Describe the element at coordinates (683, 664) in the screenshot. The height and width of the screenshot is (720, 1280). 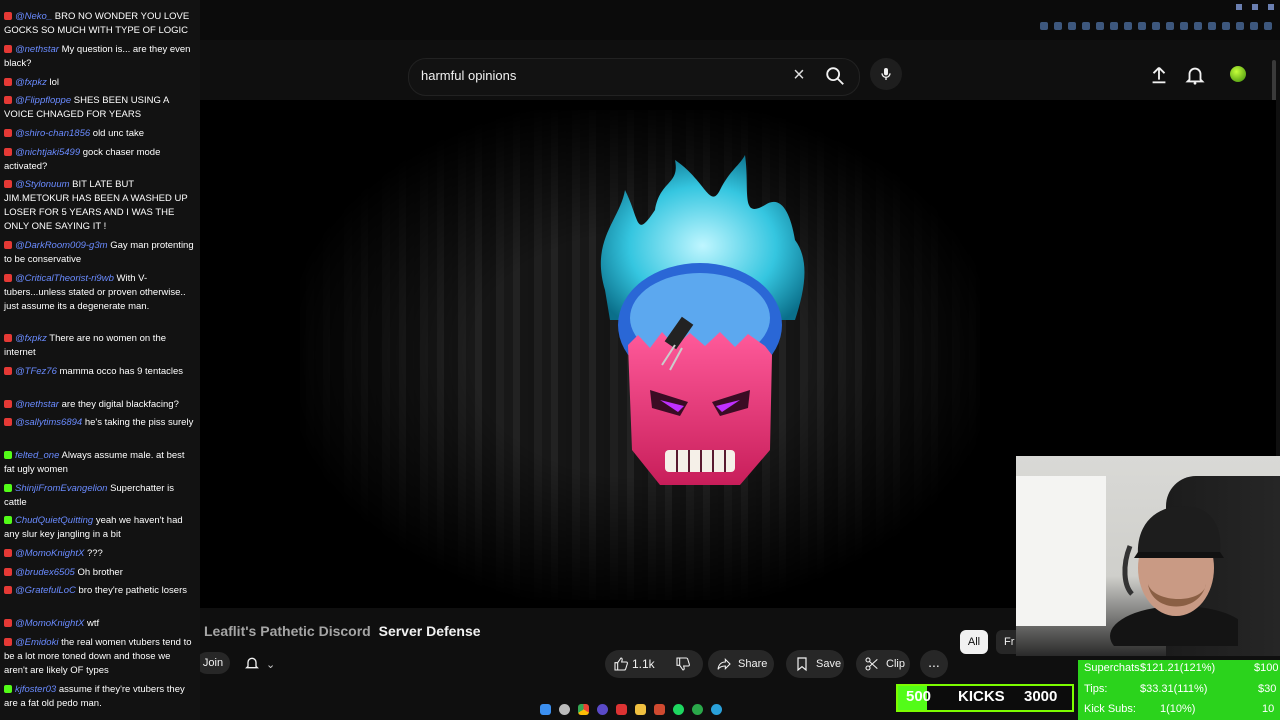
I see `dislike-icon` at that location.